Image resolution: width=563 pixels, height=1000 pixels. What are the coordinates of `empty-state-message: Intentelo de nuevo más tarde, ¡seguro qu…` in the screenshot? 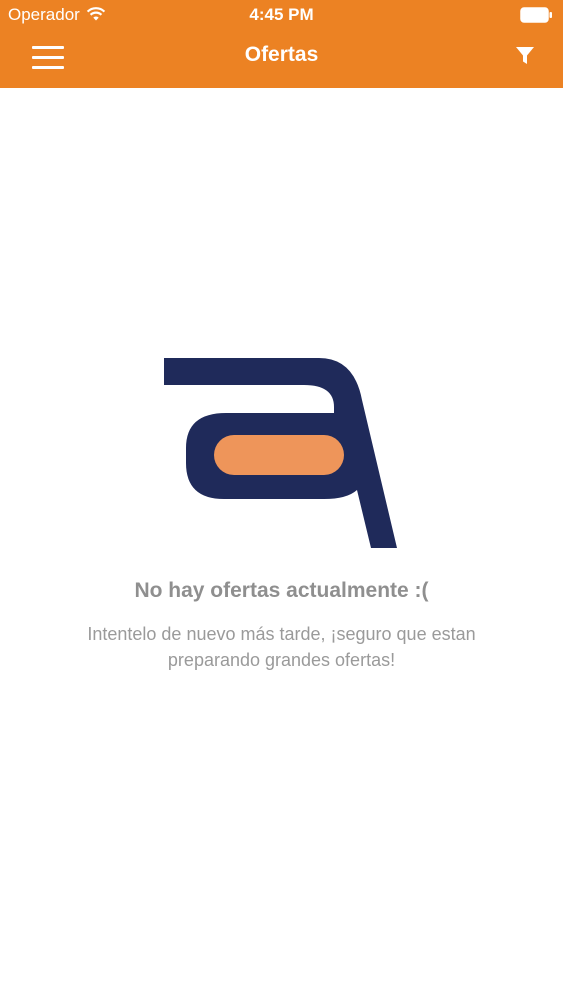 It's located at (281, 647).